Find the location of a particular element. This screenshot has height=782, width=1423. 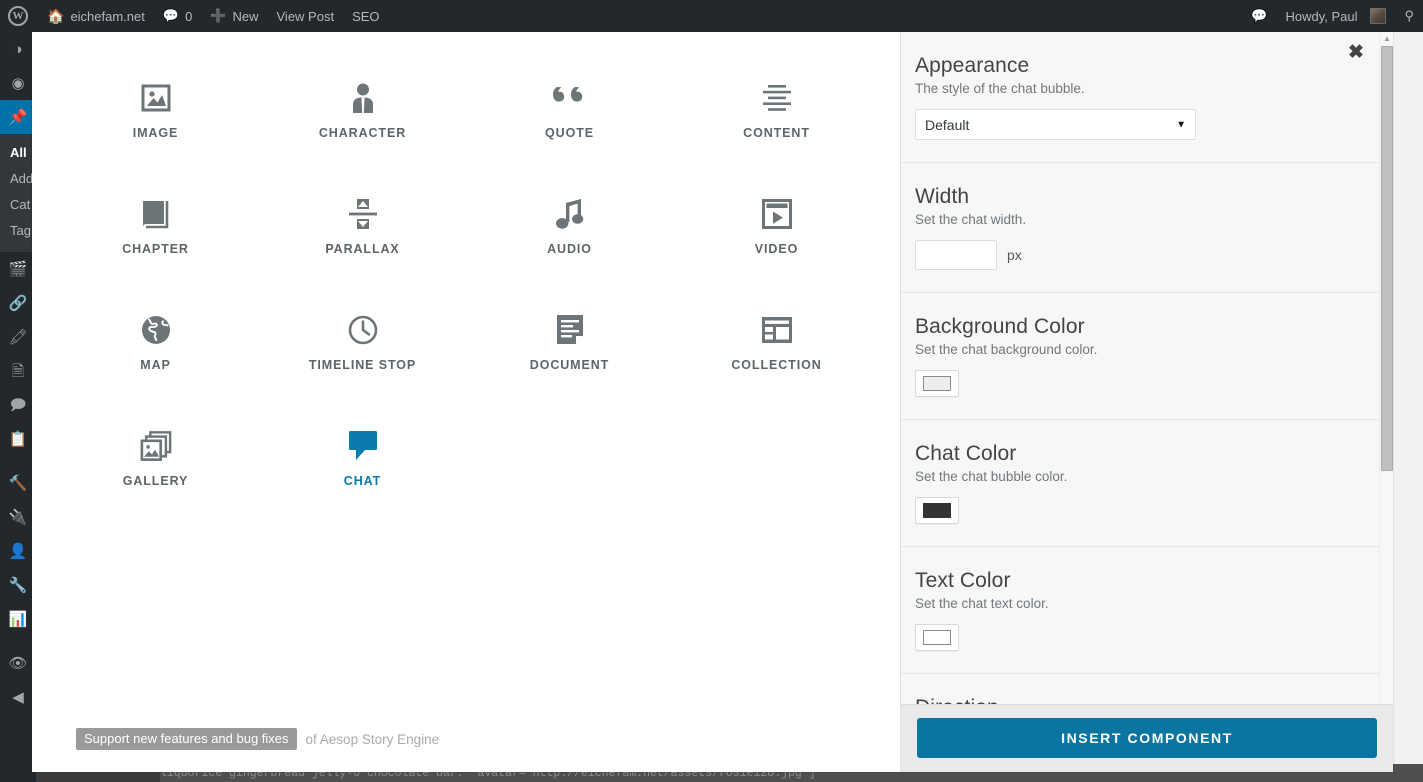

options-footer: Insert Component is located at coordinates (1147, 738).